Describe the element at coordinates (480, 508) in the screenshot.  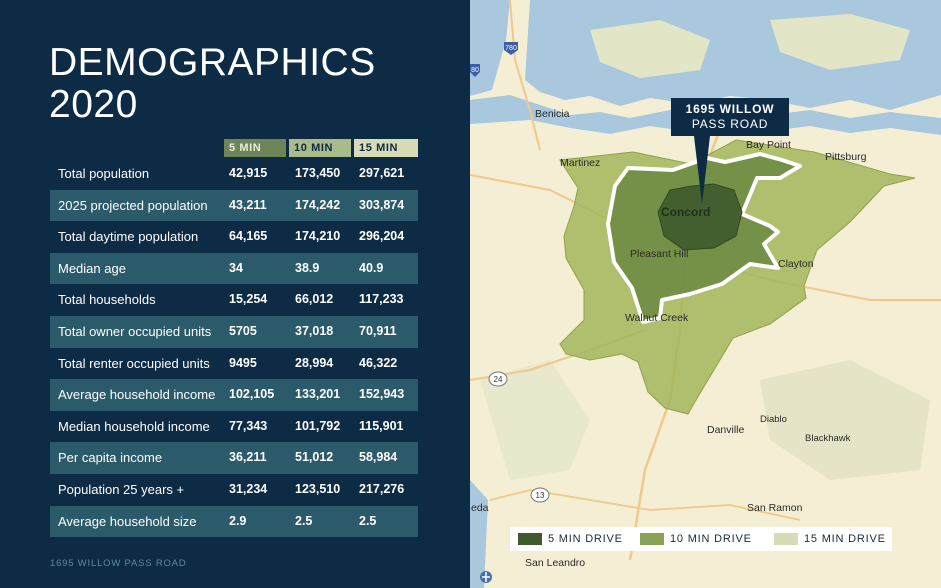
I see `place-alameda: eda` at that location.